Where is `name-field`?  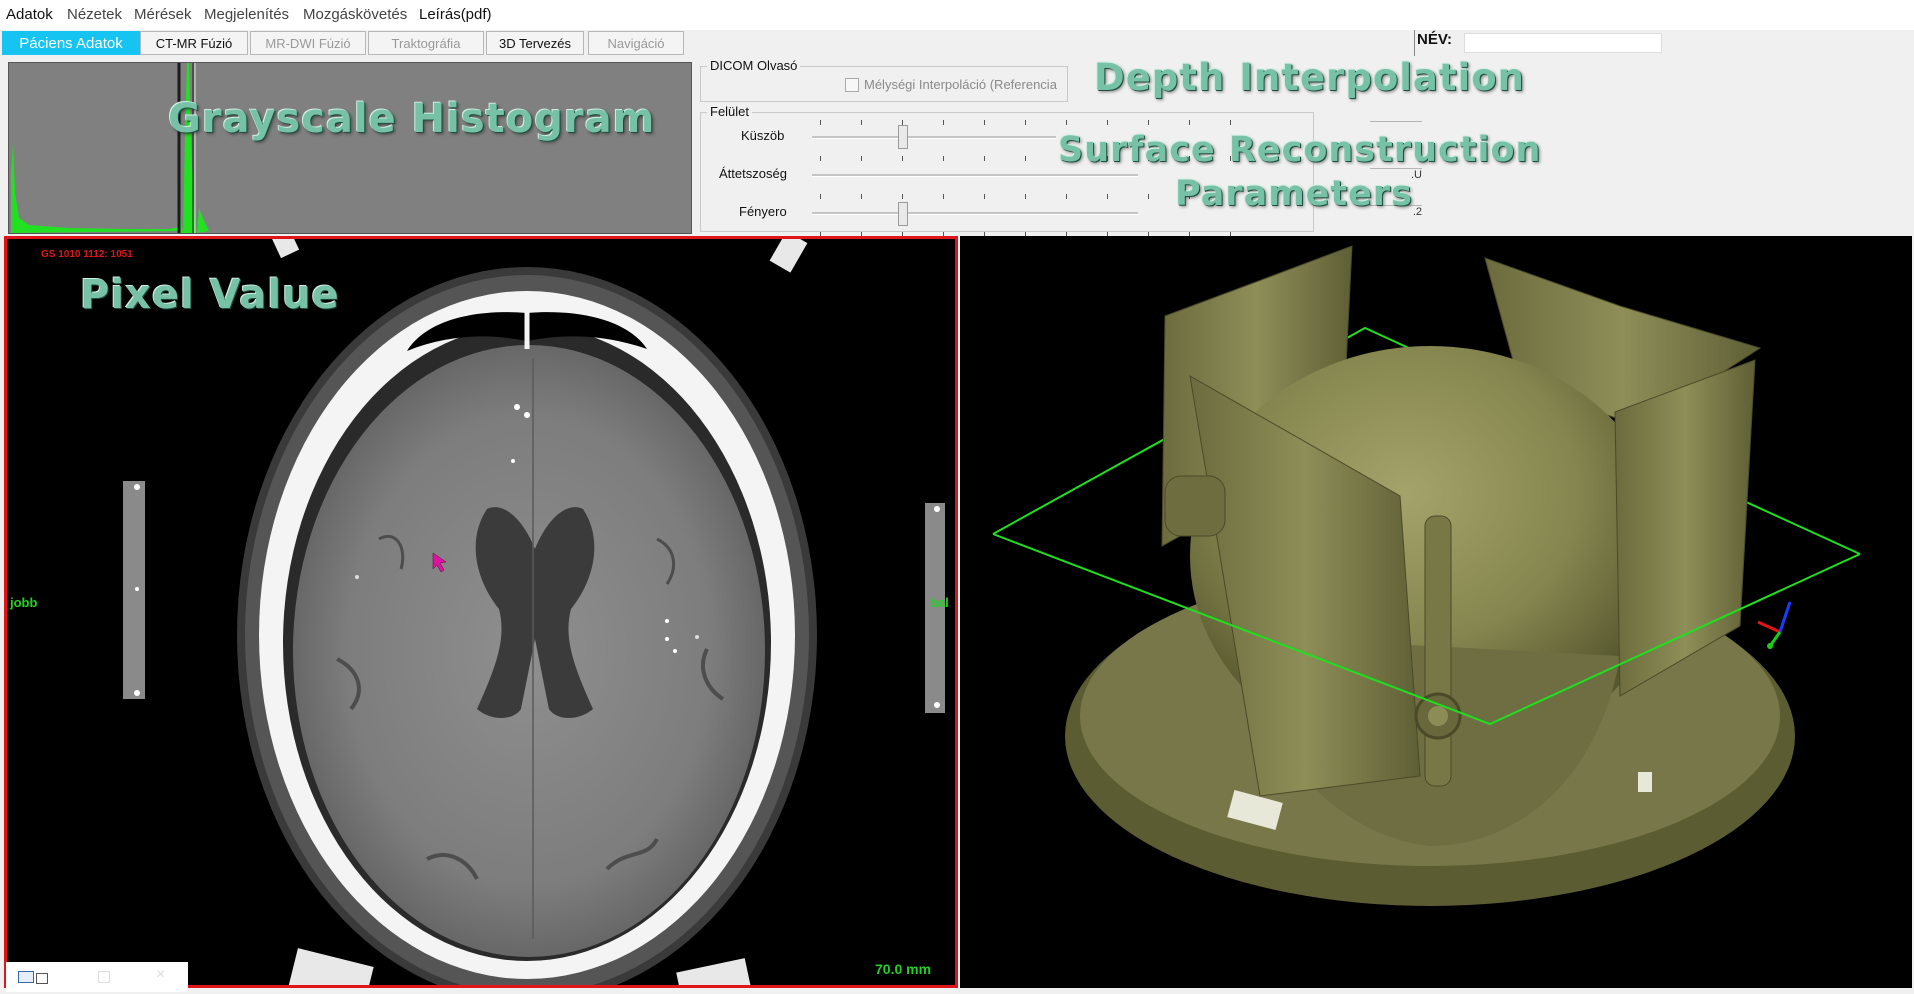 name-field is located at coordinates (1563, 43).